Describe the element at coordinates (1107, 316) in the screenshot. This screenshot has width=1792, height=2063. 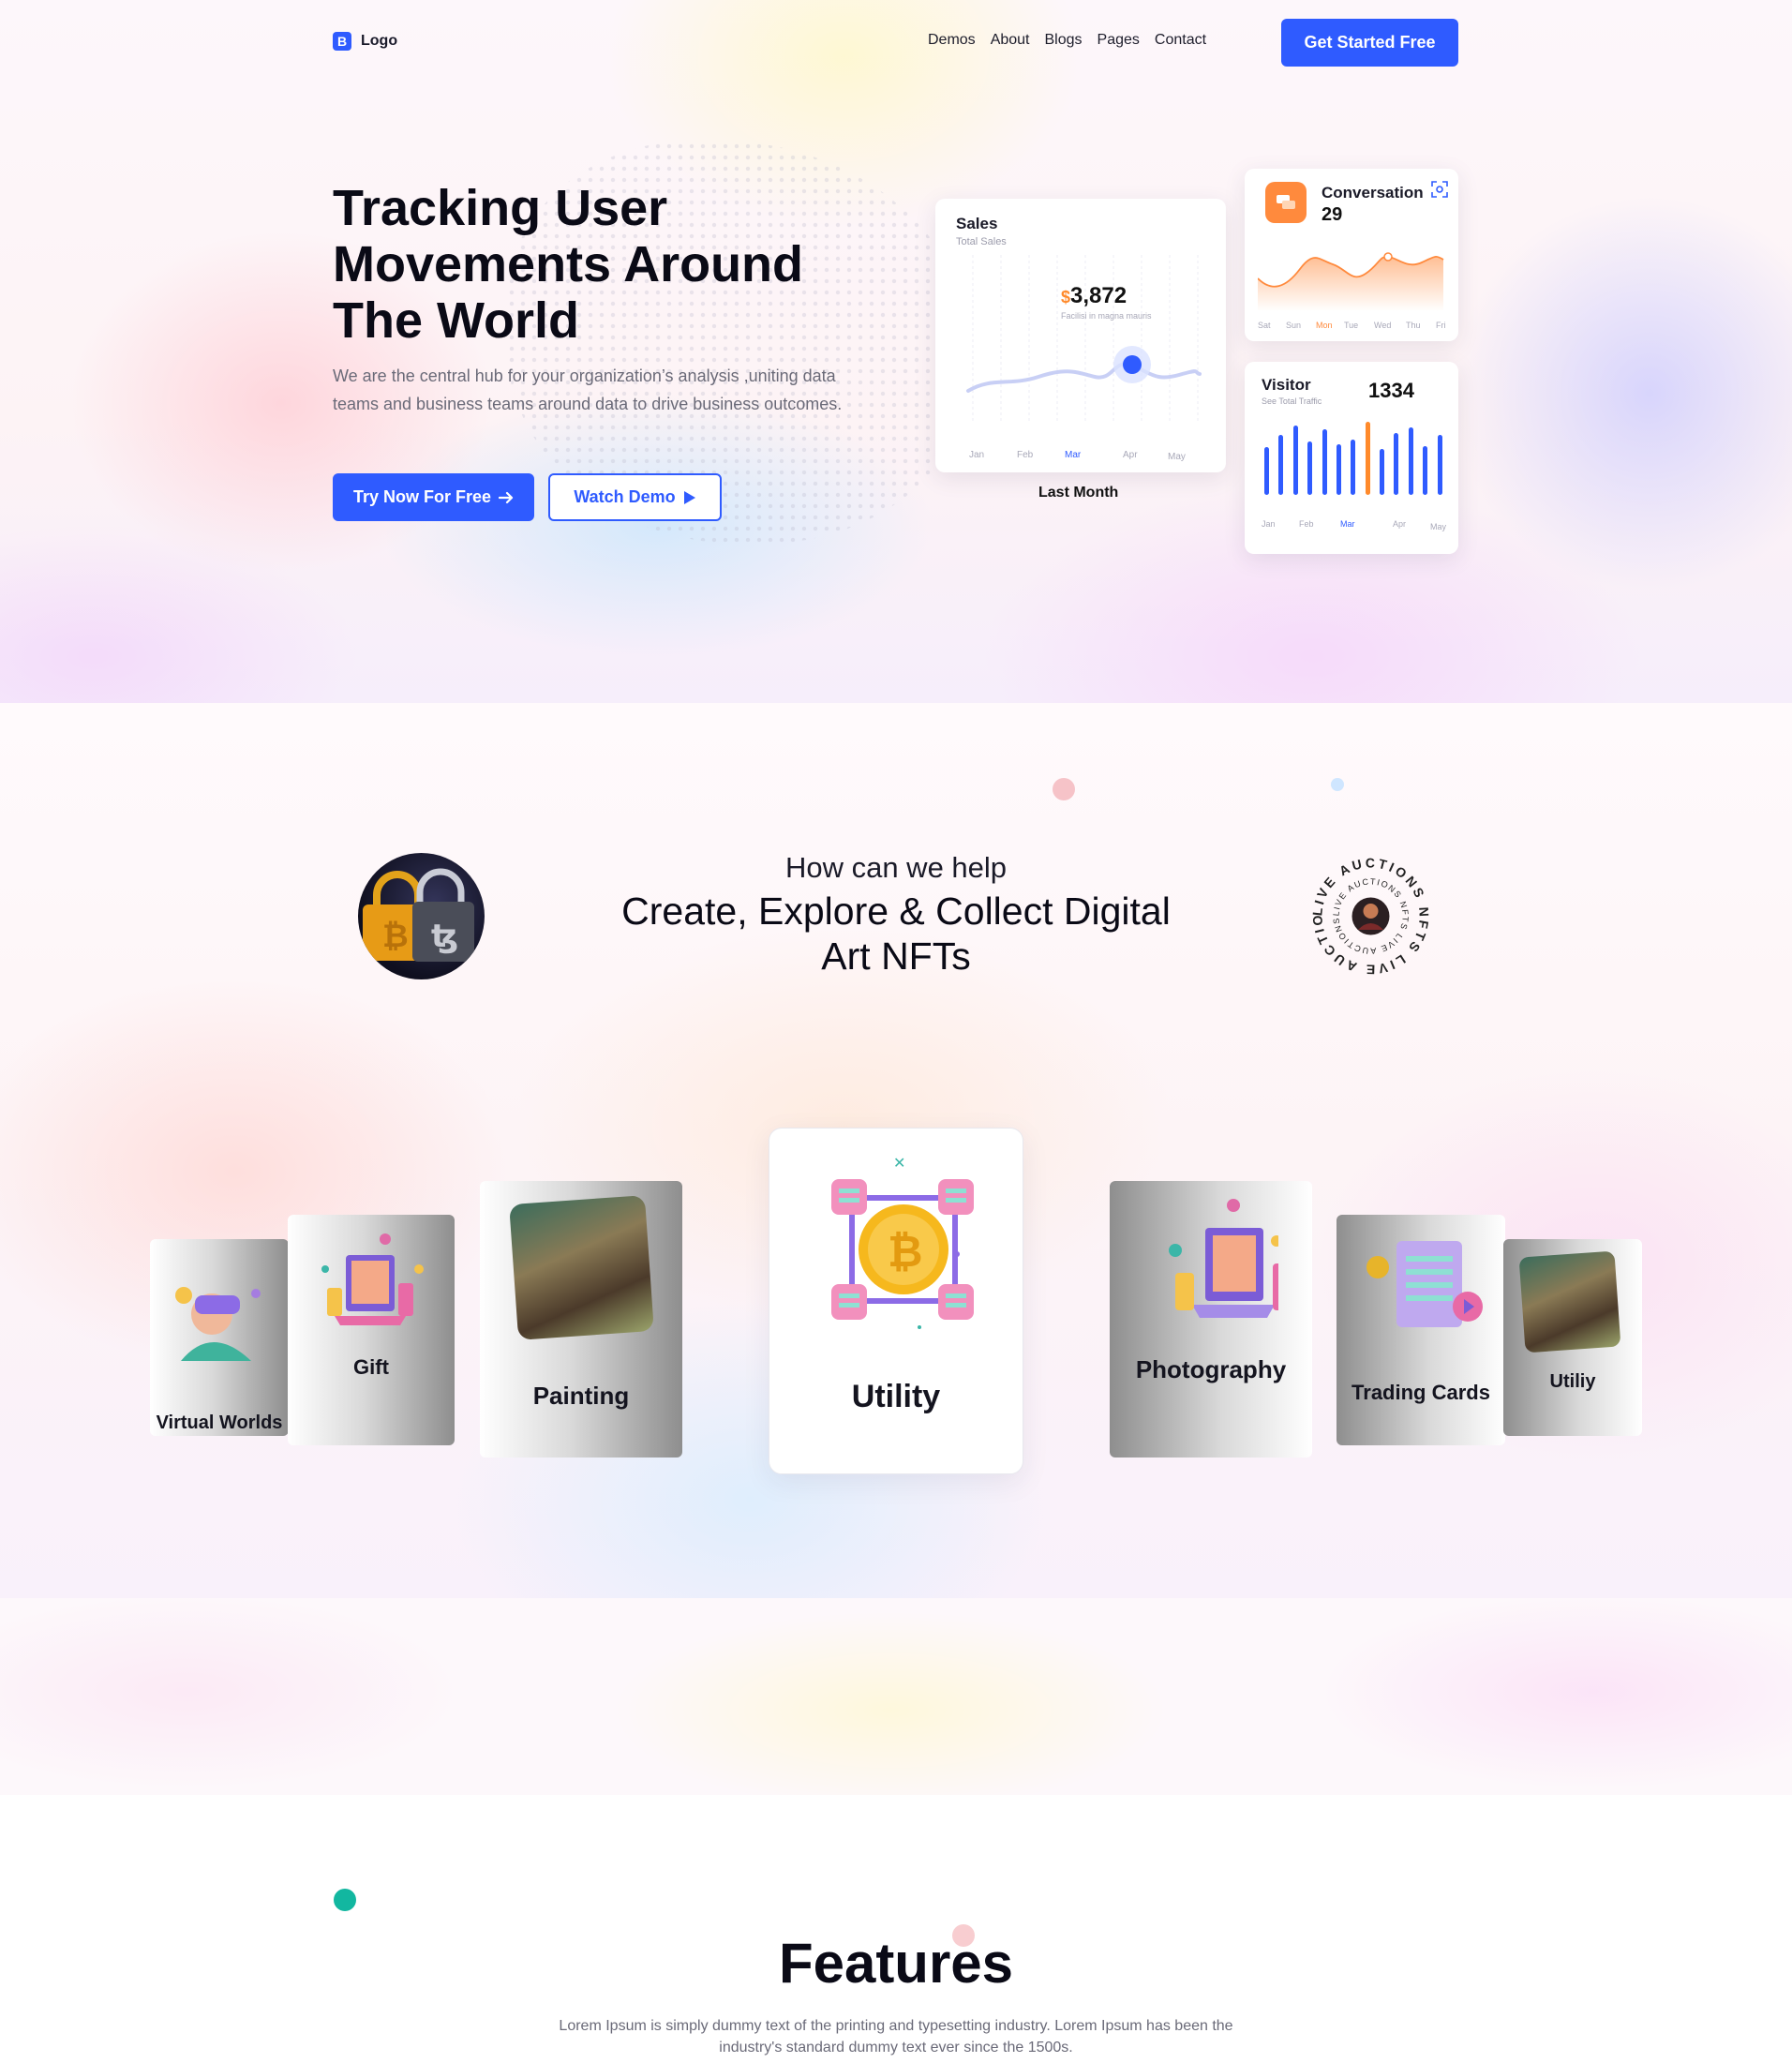
I see `sales-value-caption: Facilisi in magna mauris` at that location.